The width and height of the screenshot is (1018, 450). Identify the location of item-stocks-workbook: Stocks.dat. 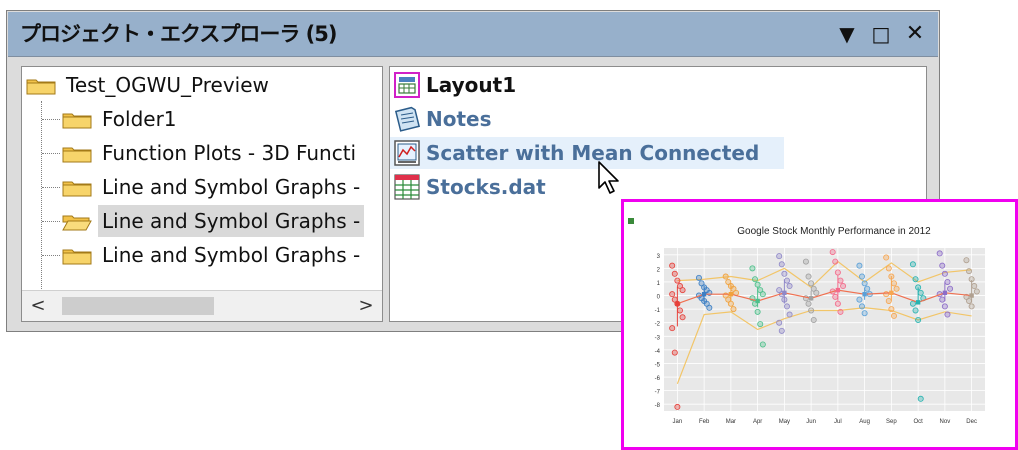
(475, 187).